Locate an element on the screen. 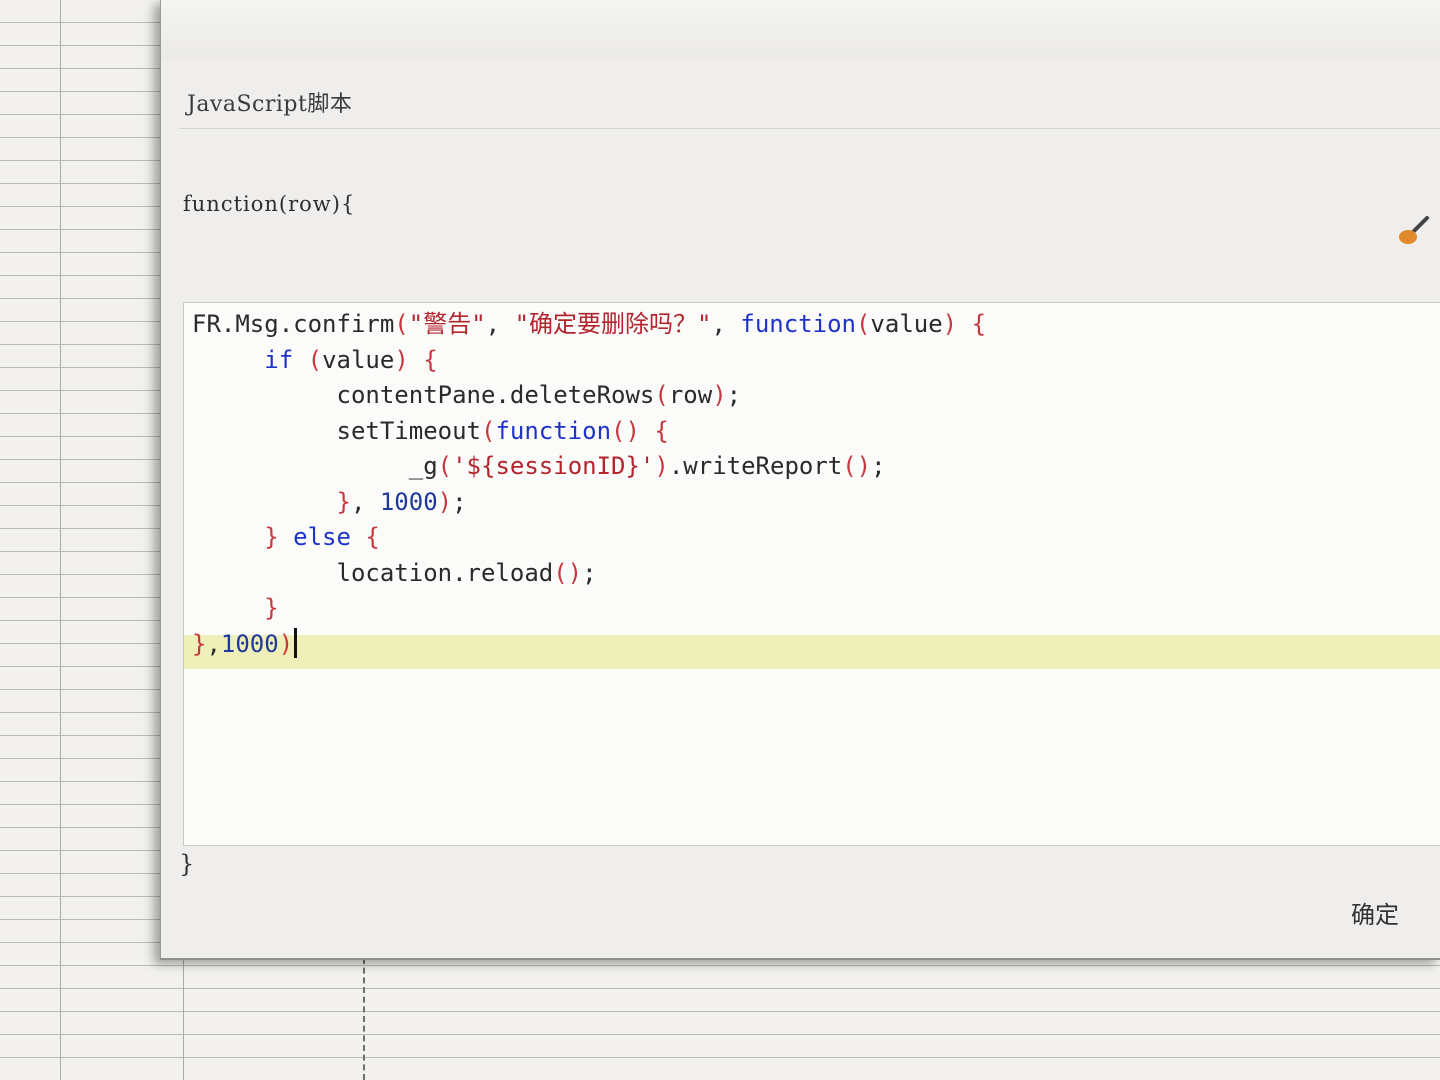 The height and width of the screenshot is (1080, 1440). spreadsheet-column-line is located at coordinates (183, 1019).